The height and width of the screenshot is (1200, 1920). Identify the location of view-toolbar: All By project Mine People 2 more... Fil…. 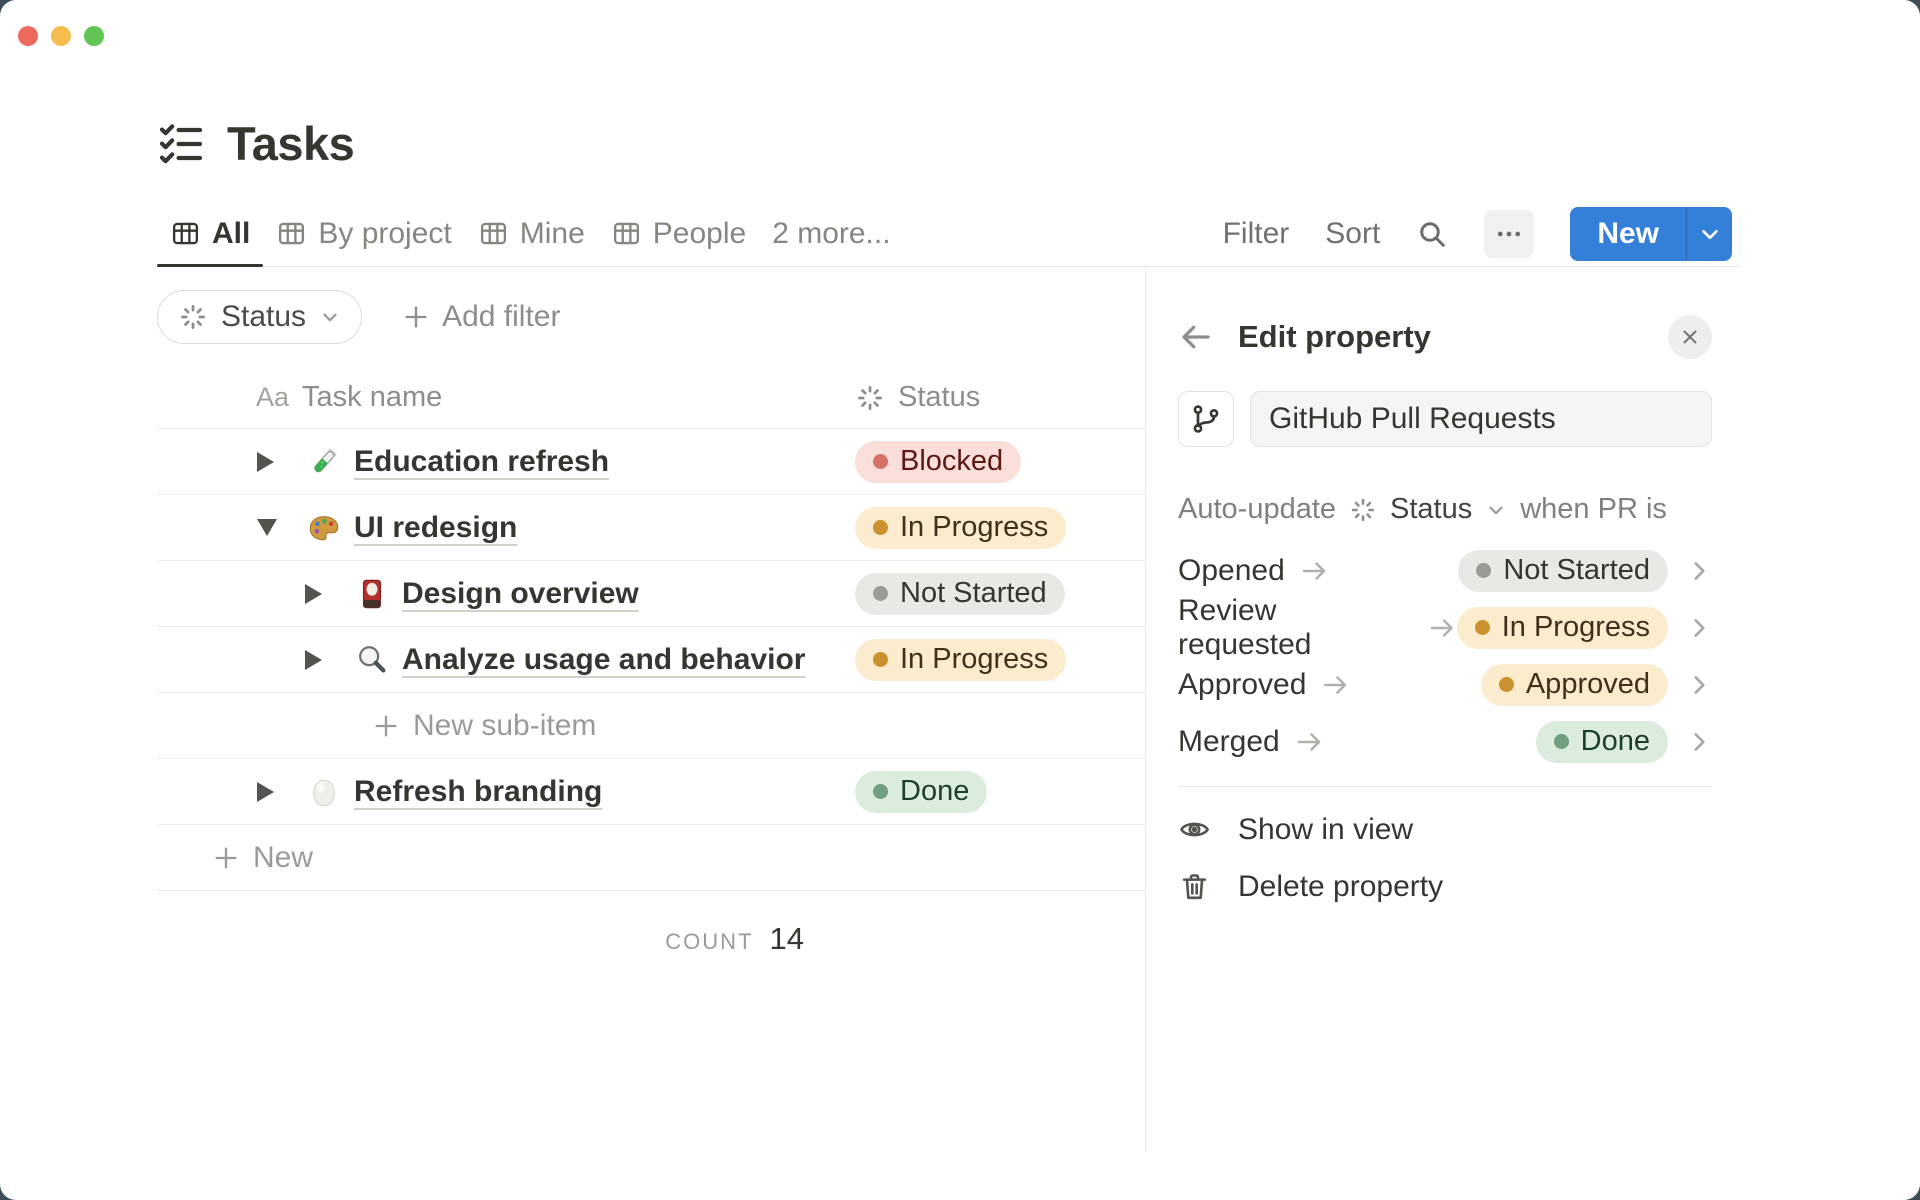
(948, 234).